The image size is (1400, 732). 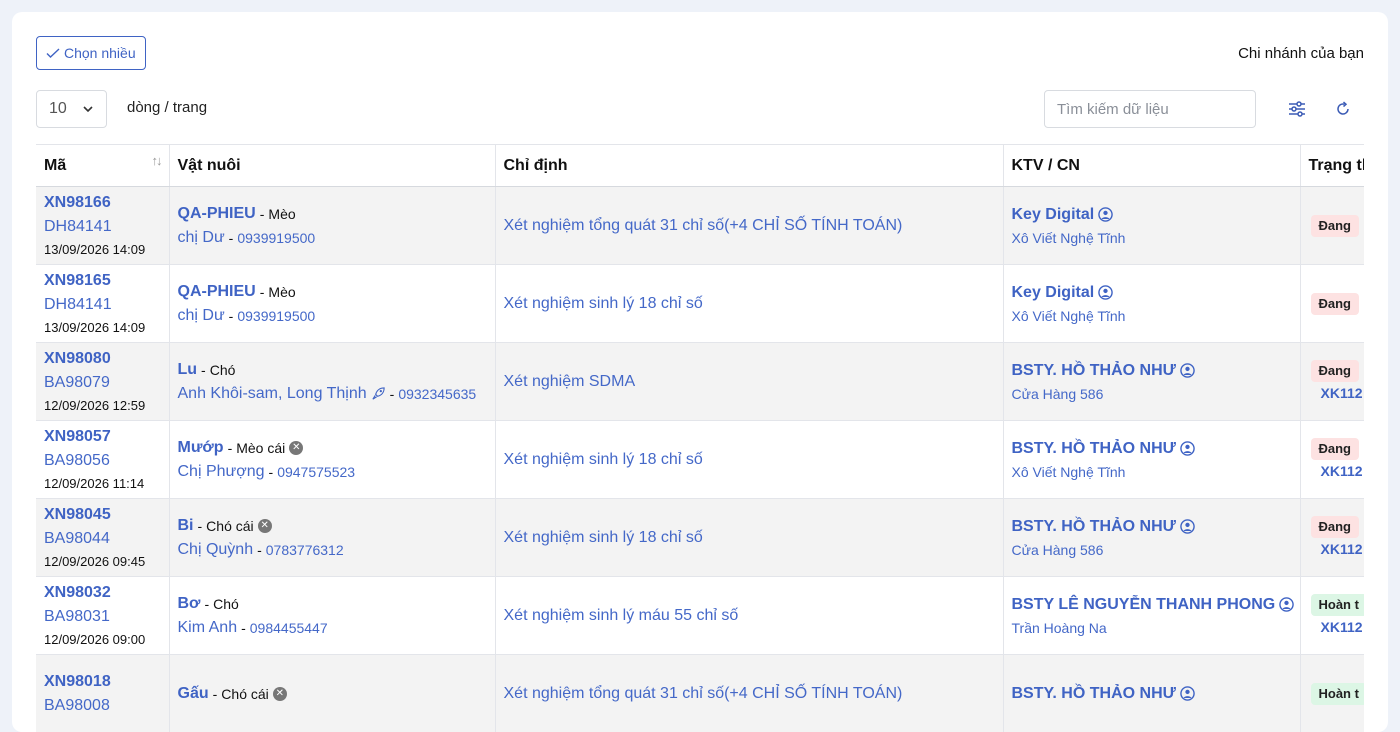 What do you see at coordinates (221, 472) in the screenshot?
I see `owner-name-link: Chị Phượng` at bounding box center [221, 472].